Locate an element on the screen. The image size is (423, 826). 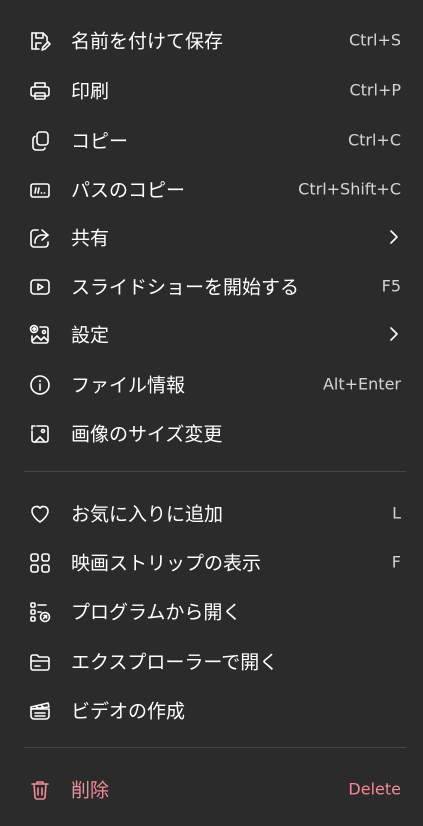
menu-item-add-to-favorites: お気に入りに追加 L is located at coordinates (211, 513).